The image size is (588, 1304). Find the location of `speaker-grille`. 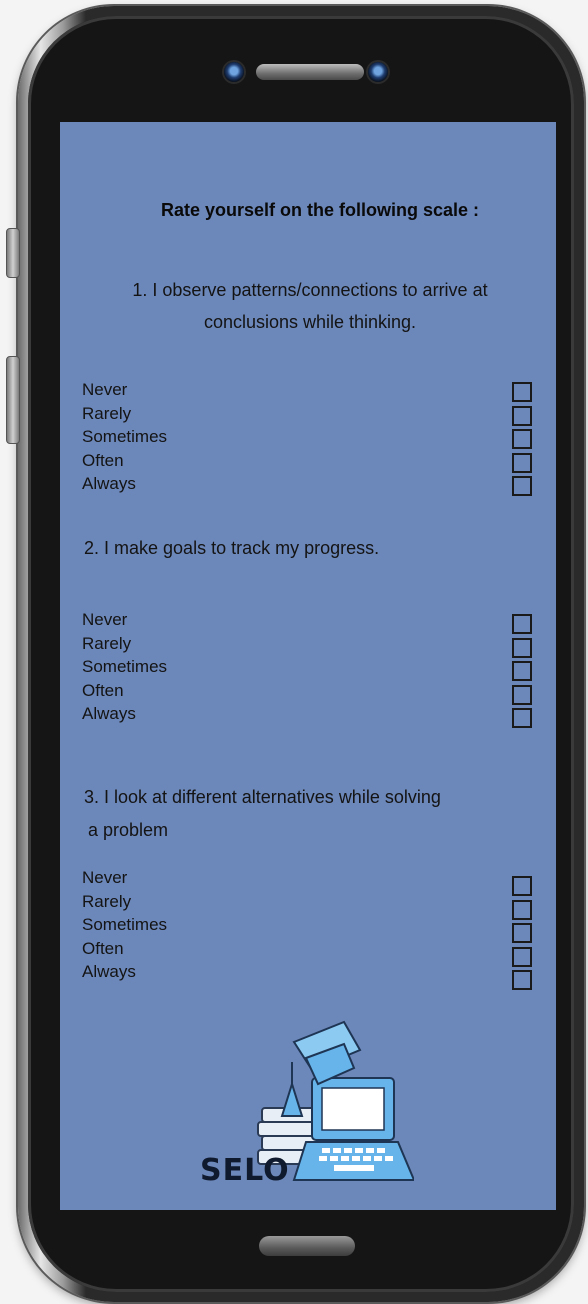

speaker-grille is located at coordinates (310, 72).